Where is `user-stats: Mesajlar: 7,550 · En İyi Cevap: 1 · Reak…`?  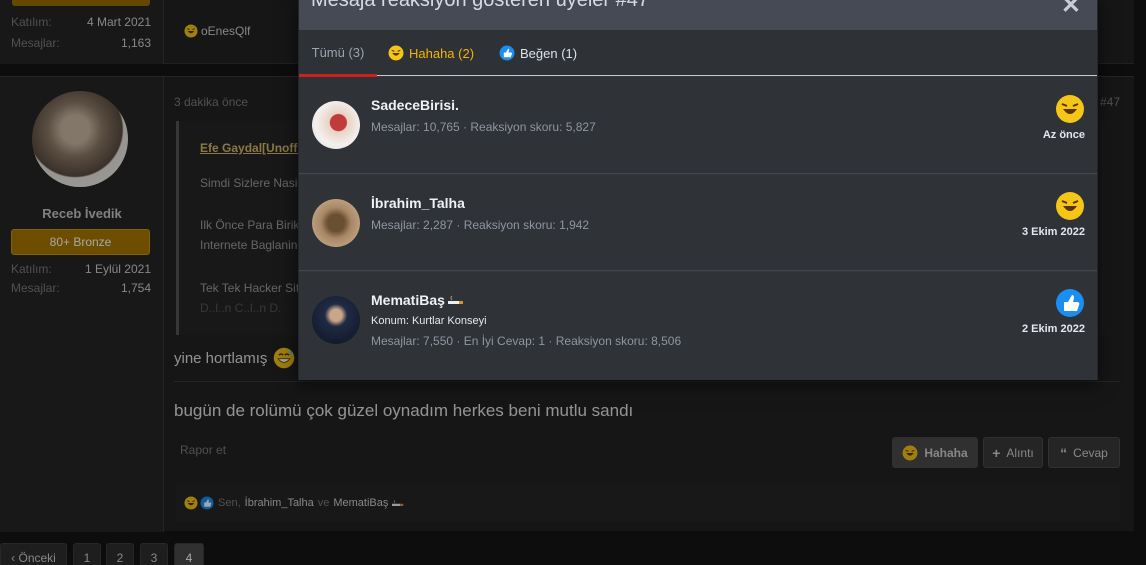 user-stats: Mesajlar: 7,550 · En İyi Cevap: 1 · Reak… is located at coordinates (526, 341).